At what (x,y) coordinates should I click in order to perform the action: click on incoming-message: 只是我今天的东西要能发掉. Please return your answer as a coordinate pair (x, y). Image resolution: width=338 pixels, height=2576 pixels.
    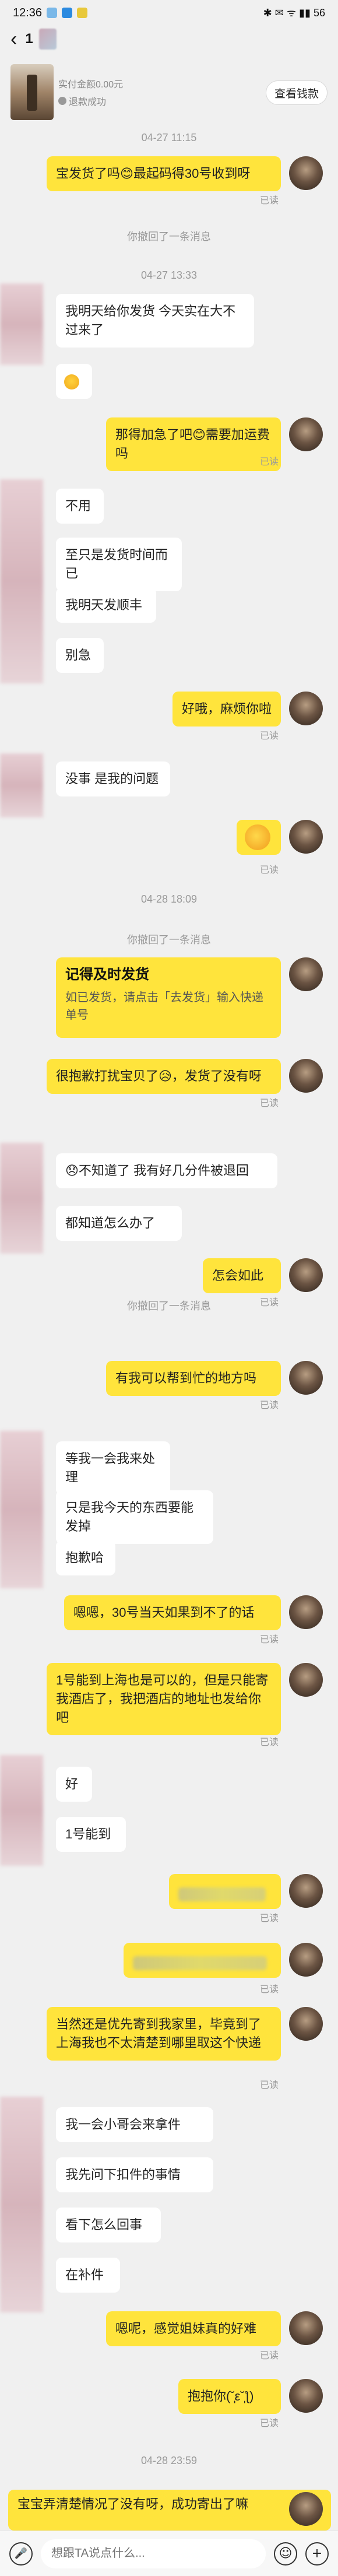
    Looking at the image, I should click on (135, 1517).